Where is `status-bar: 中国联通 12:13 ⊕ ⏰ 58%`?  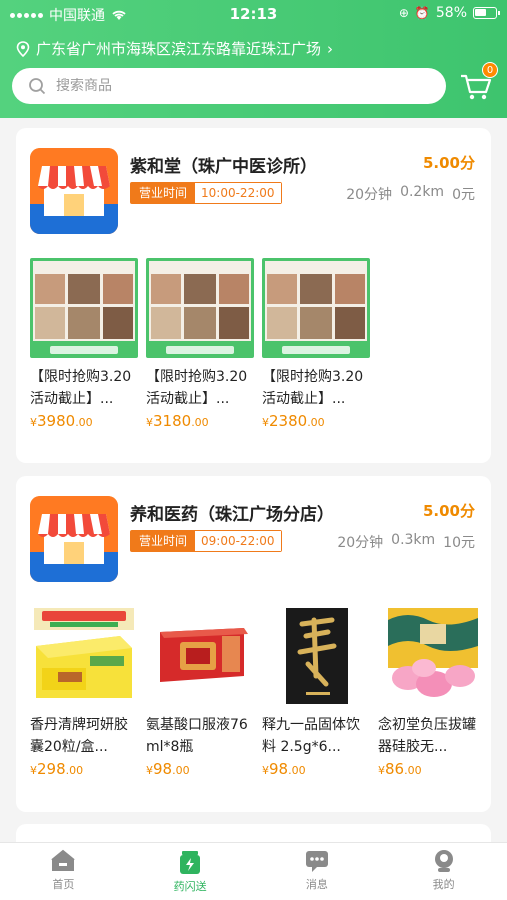
status-bar: 中国联通 12:13 ⊕ ⏰ 58% is located at coordinates (253, 15).